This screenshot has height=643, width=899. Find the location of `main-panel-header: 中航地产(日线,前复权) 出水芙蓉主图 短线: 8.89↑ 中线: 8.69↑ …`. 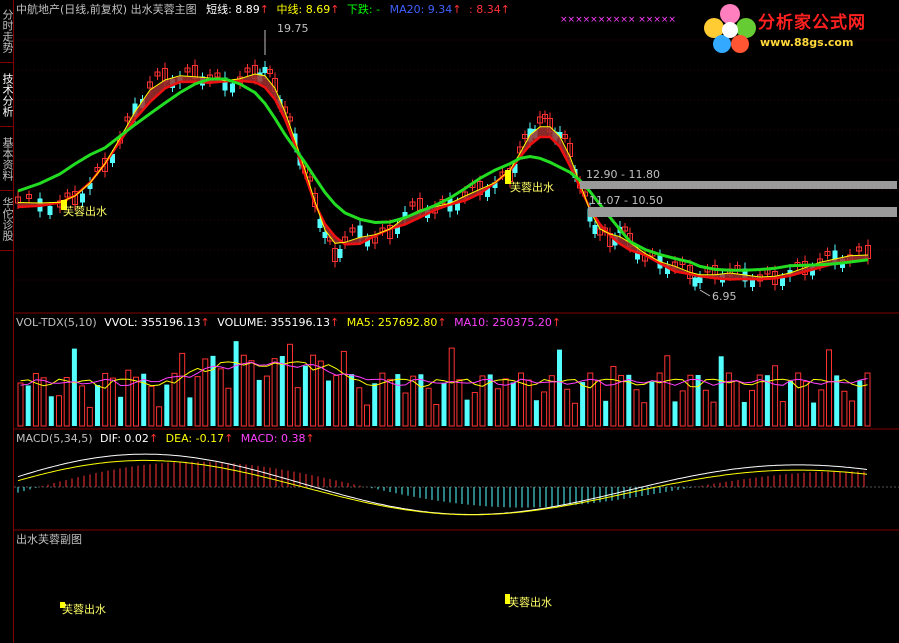

main-panel-header: 中航地产(日线,前复权) 出水芙蓉主图 短线: 8.89↑ 中线: 8.69↑ … is located at coordinates (266, 9).